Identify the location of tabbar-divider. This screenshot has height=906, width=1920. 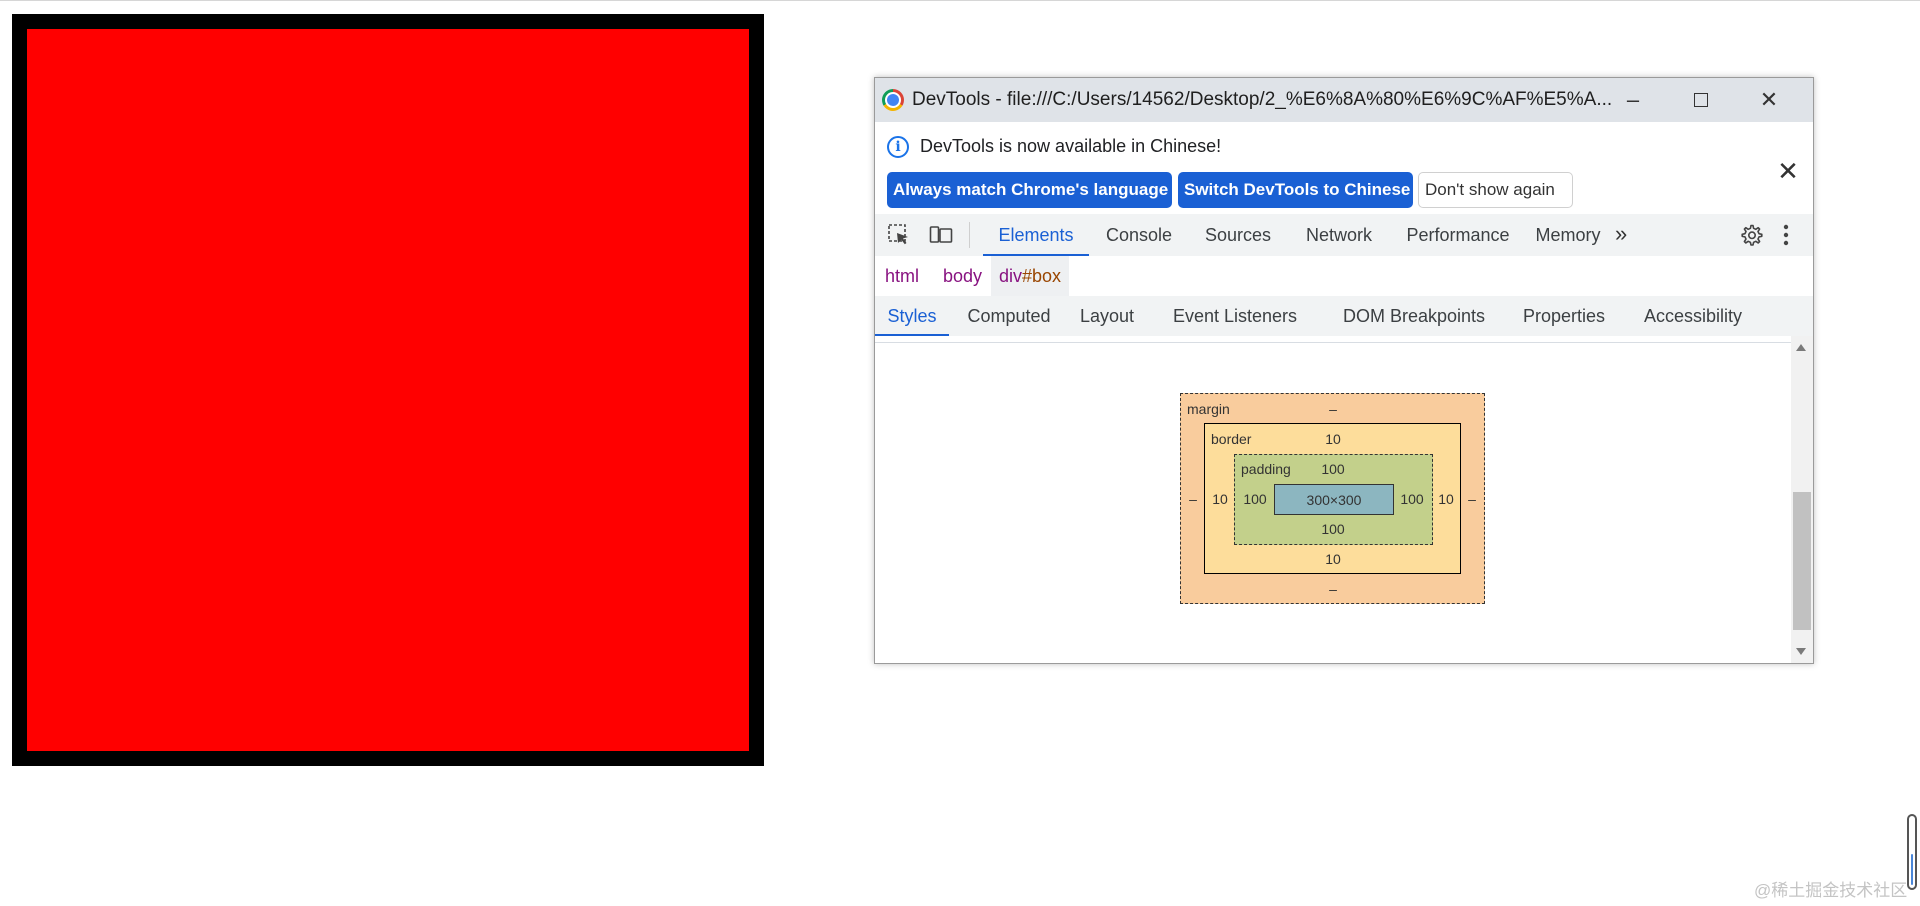
(969, 235).